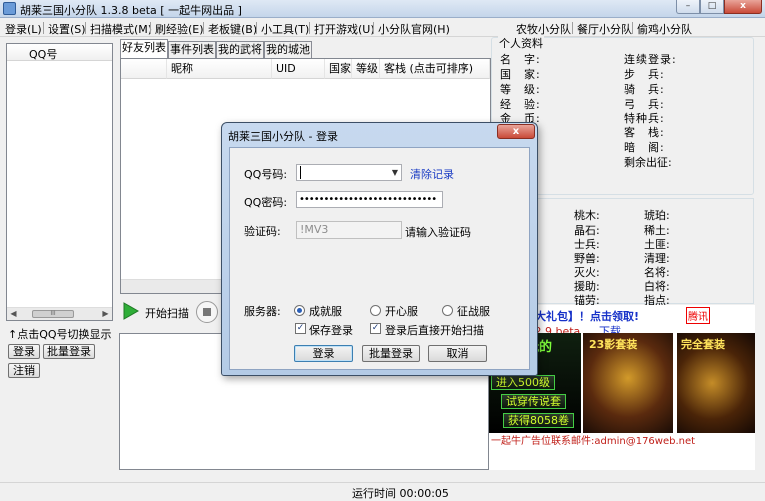  What do you see at coordinates (192, 49) in the screenshot?
I see `tab-events: 事件列表` at bounding box center [192, 49].